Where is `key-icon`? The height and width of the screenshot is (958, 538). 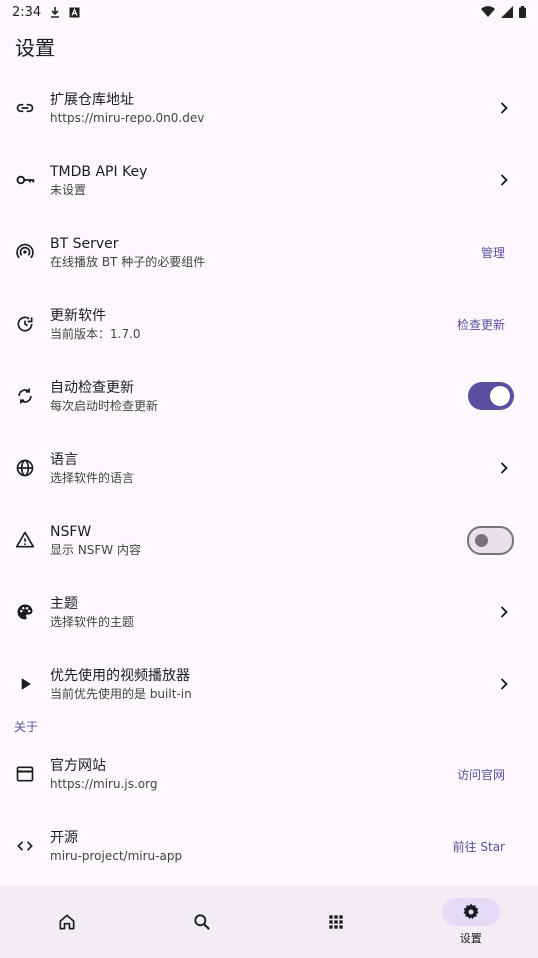 key-icon is located at coordinates (25, 180).